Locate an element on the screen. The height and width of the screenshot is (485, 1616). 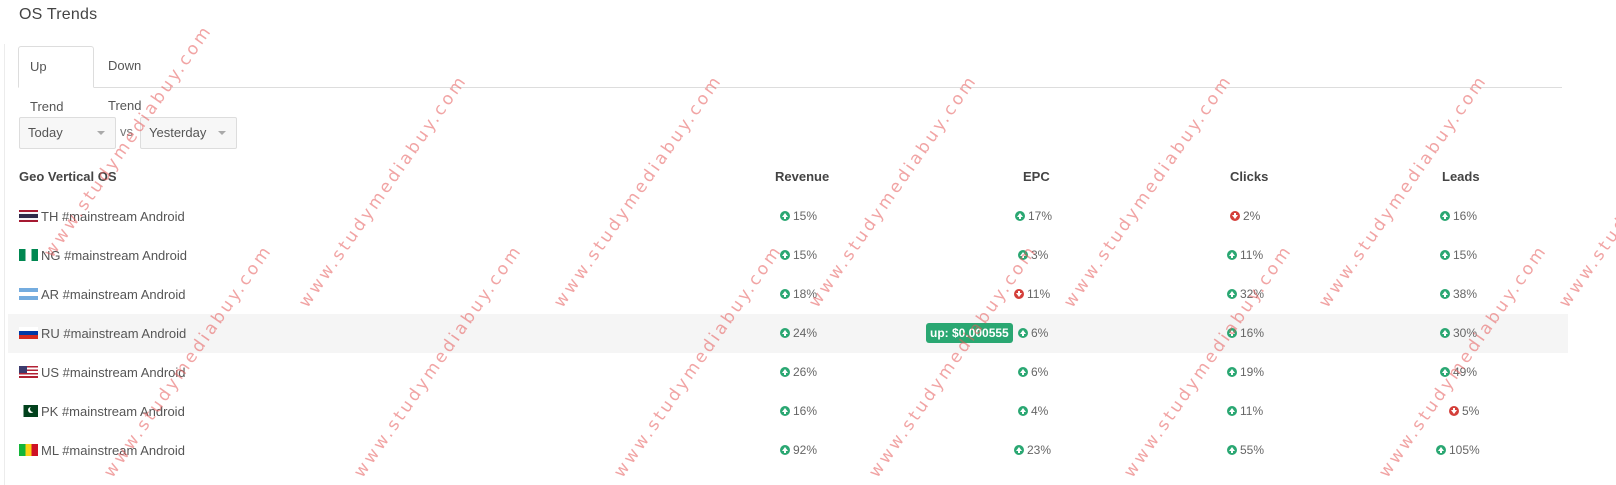
cell-epc: 11% is located at coordinates (1032, 294).